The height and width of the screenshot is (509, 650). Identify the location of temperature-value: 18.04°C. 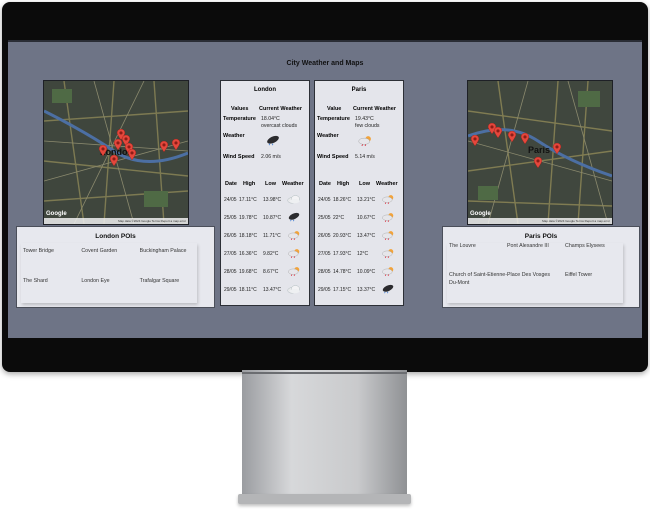
(270, 119).